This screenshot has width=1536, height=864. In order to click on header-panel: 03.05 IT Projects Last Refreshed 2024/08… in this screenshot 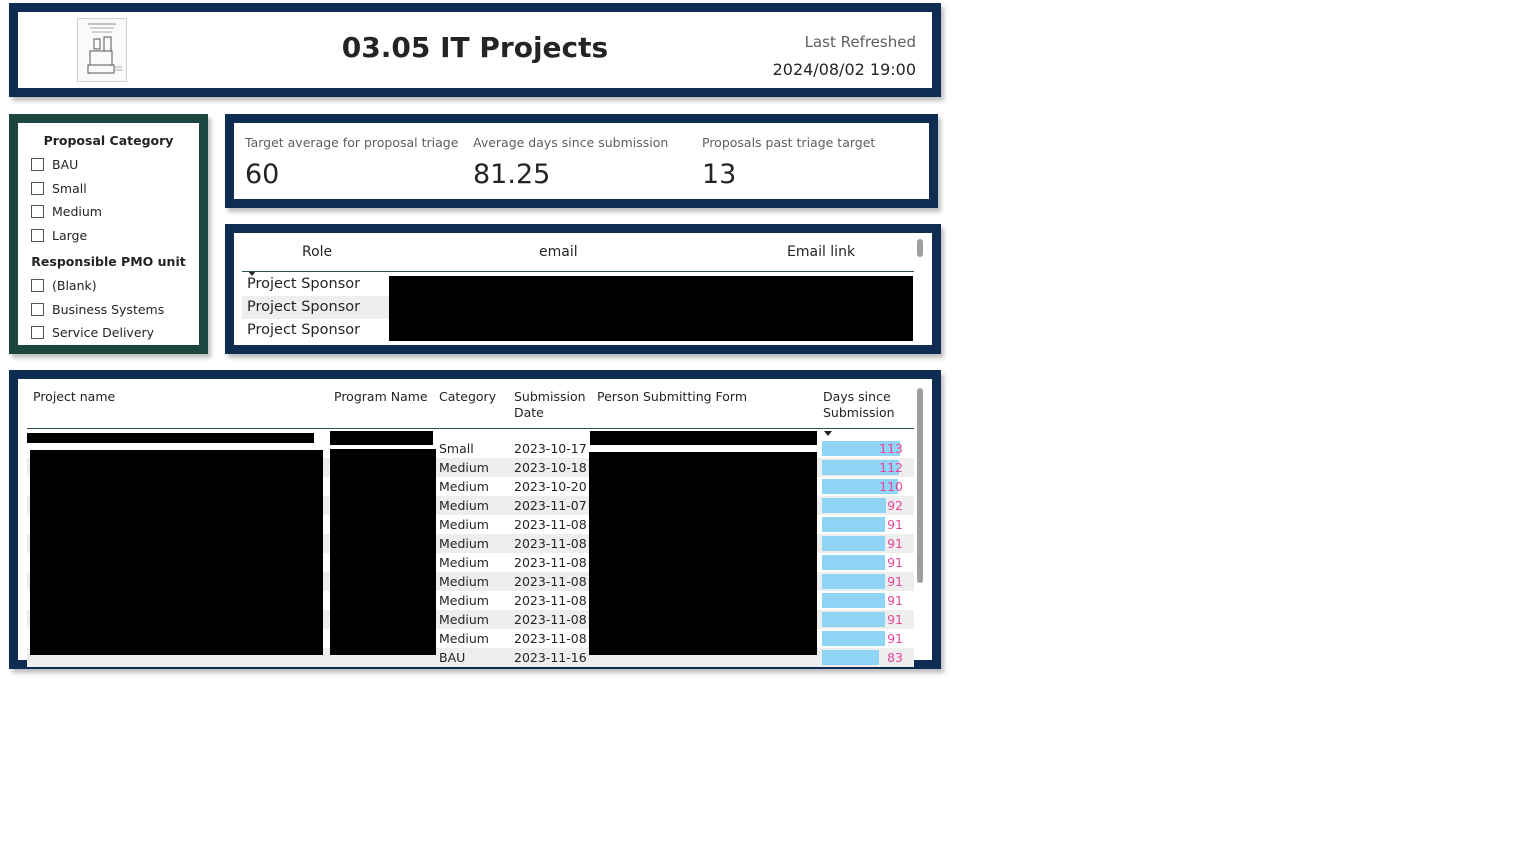, I will do `click(475, 50)`.